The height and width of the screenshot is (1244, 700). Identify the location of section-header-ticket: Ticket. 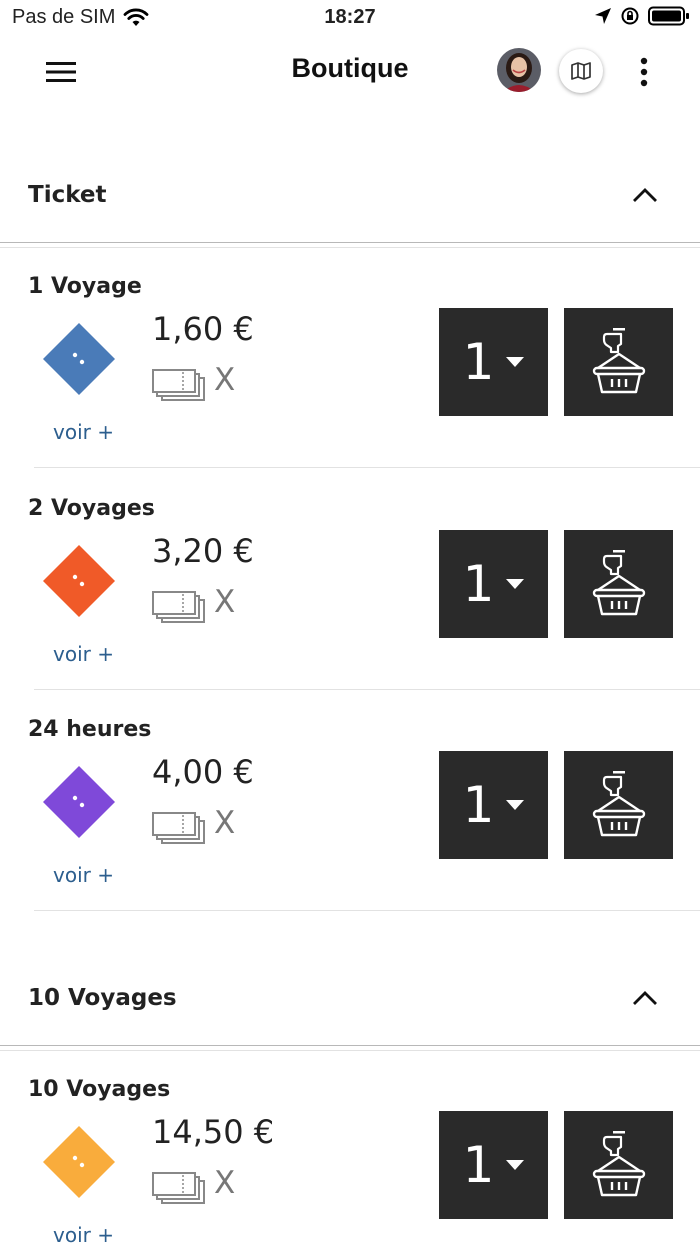
(350, 196).